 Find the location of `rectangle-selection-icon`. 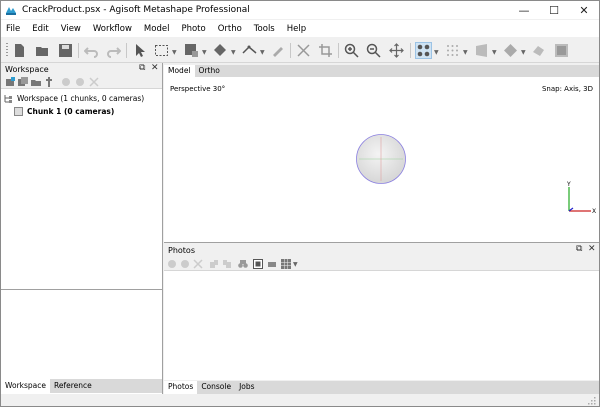

rectangle-selection-icon is located at coordinates (161, 50).